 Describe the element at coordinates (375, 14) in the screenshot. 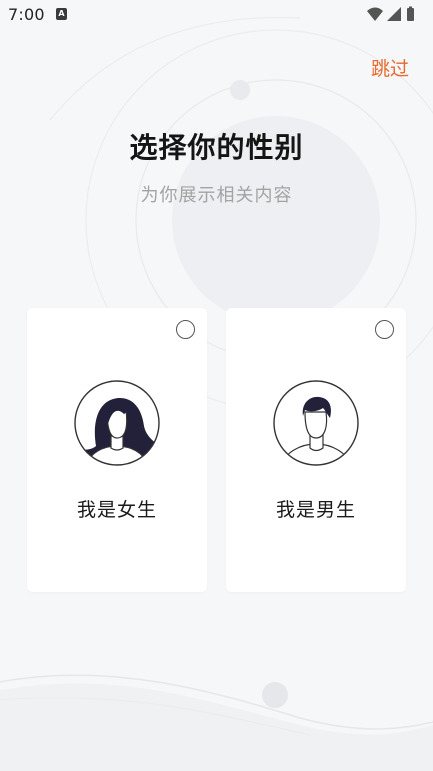

I see `wifi-icon` at that location.